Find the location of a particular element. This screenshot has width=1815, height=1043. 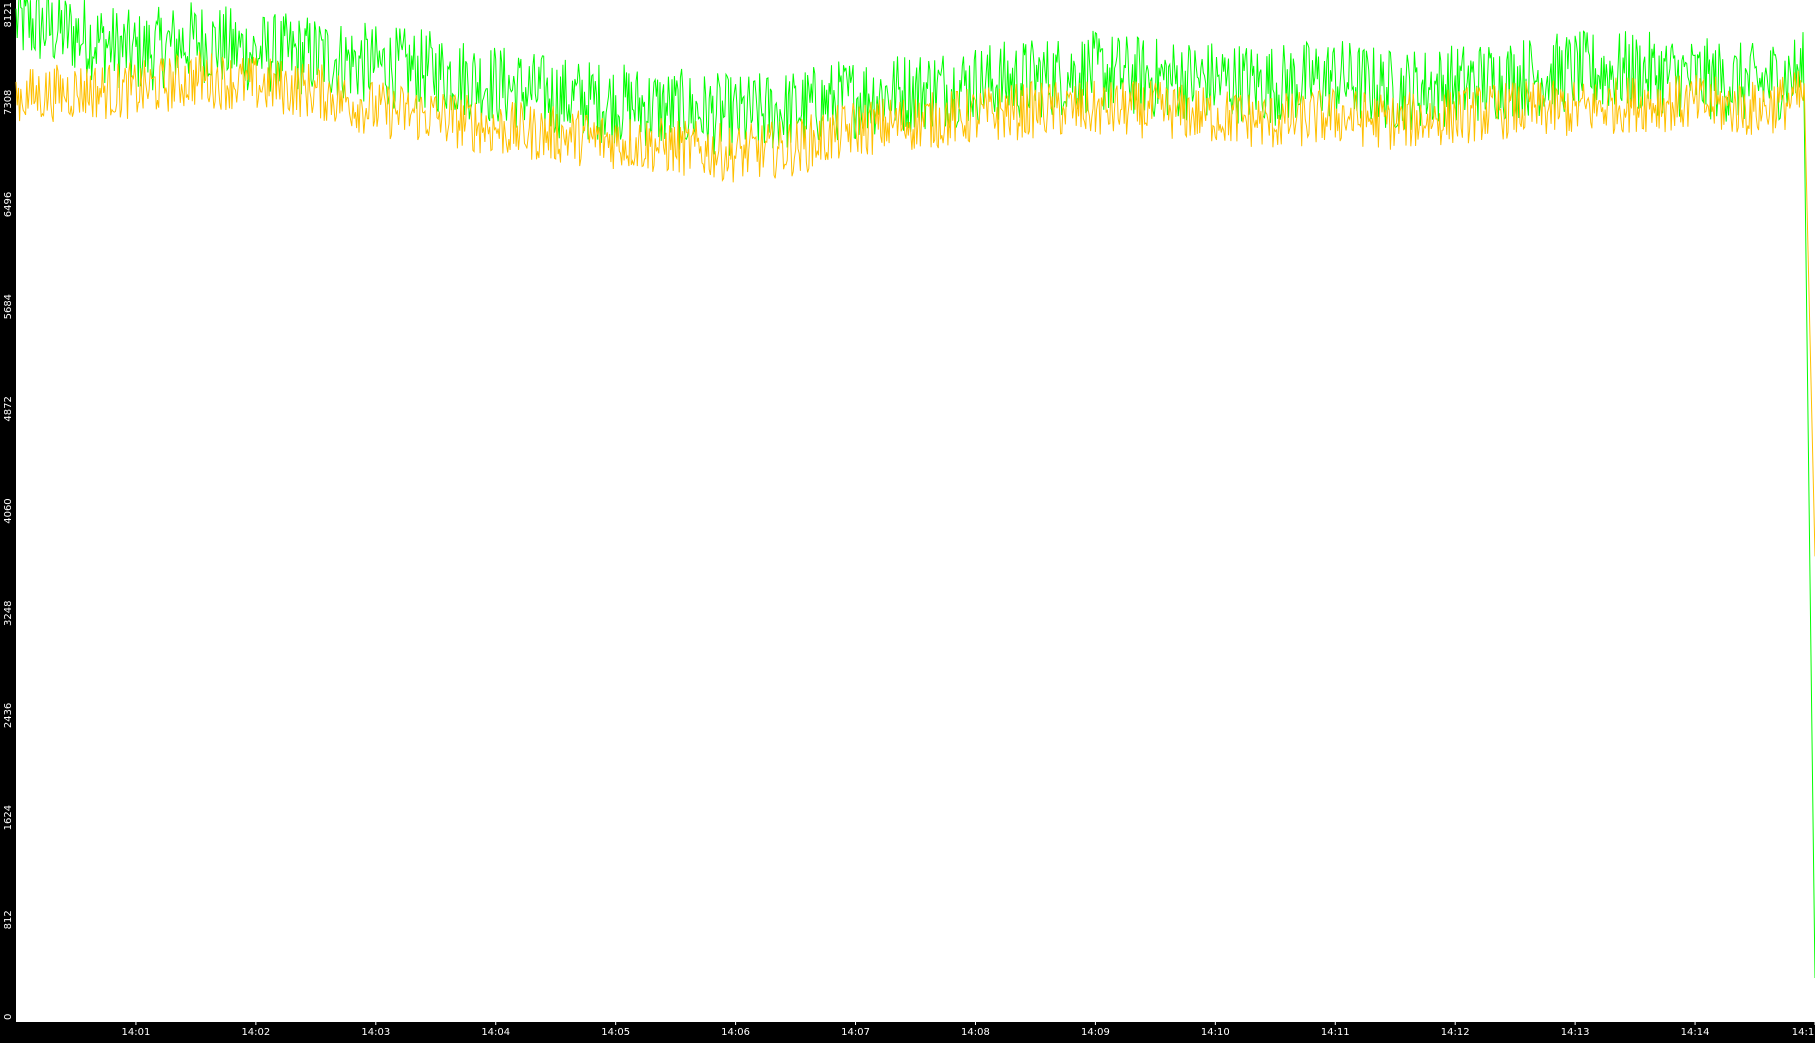

x-tick-label: 14:02 is located at coordinates (255, 1032).